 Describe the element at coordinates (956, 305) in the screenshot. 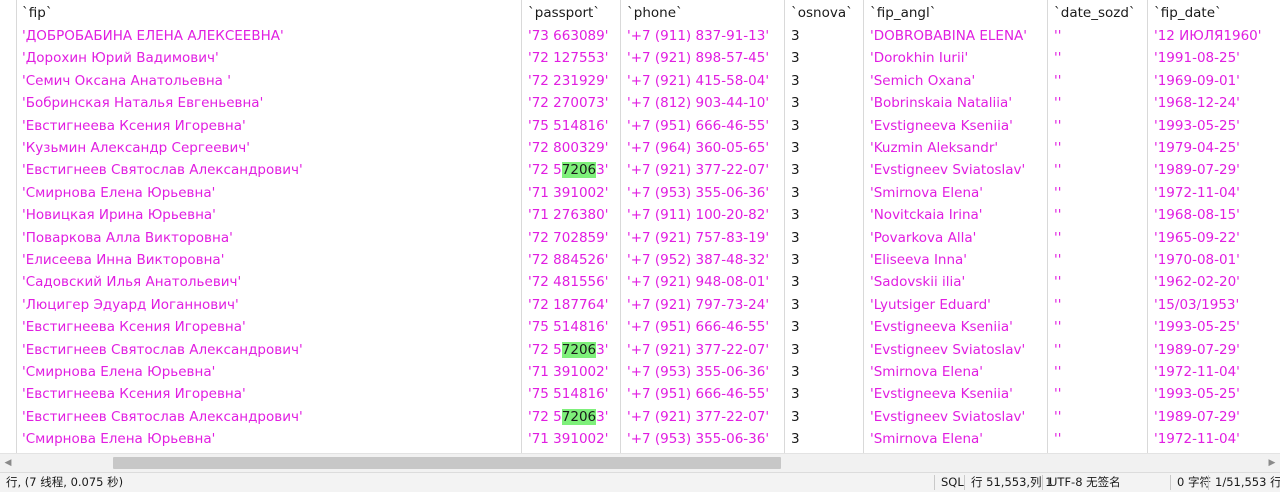

I see `cell-fip-angl: 'Lyutsiger Eduard'` at that location.